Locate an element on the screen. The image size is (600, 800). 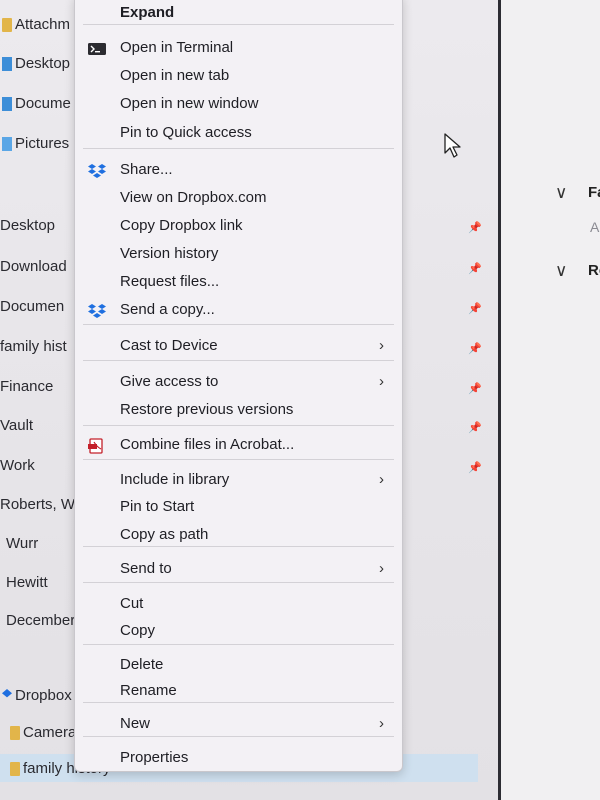
section-title: Fa is located at coordinates (594, 193).